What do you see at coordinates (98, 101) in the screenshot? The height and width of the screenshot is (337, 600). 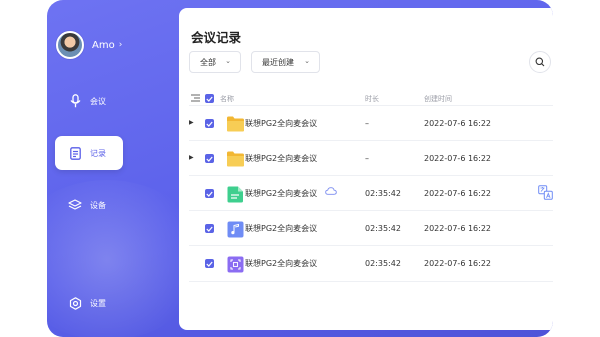 I see `sidebar-item-label: 会议` at bounding box center [98, 101].